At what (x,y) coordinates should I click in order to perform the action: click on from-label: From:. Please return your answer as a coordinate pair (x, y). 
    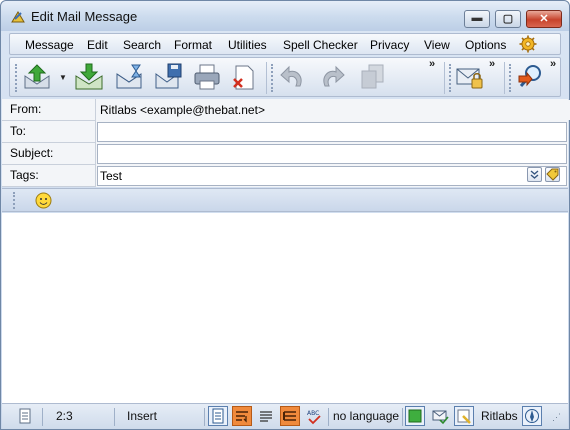
    Looking at the image, I should click on (49, 110).